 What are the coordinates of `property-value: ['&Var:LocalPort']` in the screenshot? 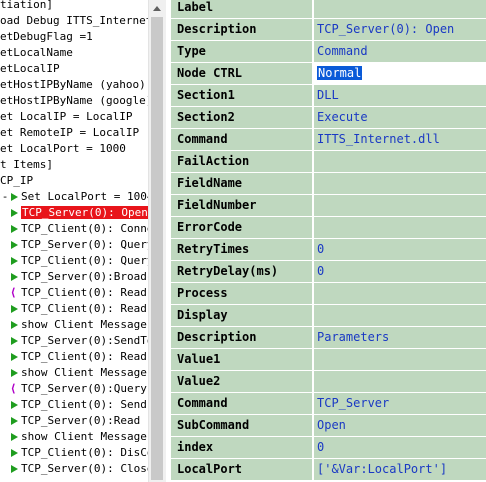 It's located at (400, 469).